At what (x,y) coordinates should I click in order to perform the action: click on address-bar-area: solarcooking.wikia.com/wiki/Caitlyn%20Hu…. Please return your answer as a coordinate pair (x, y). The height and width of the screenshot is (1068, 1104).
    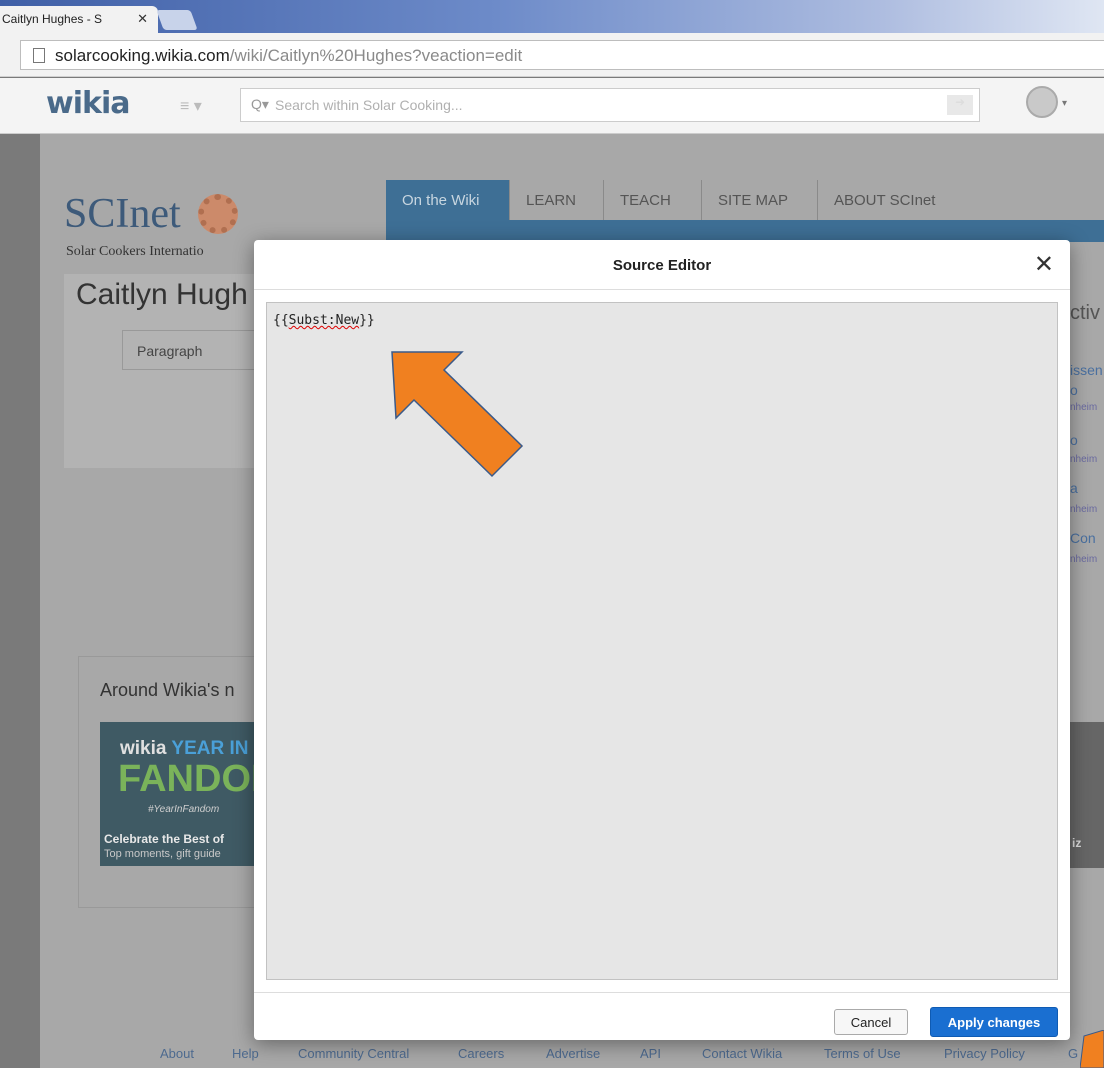
    Looking at the image, I should click on (552, 55).